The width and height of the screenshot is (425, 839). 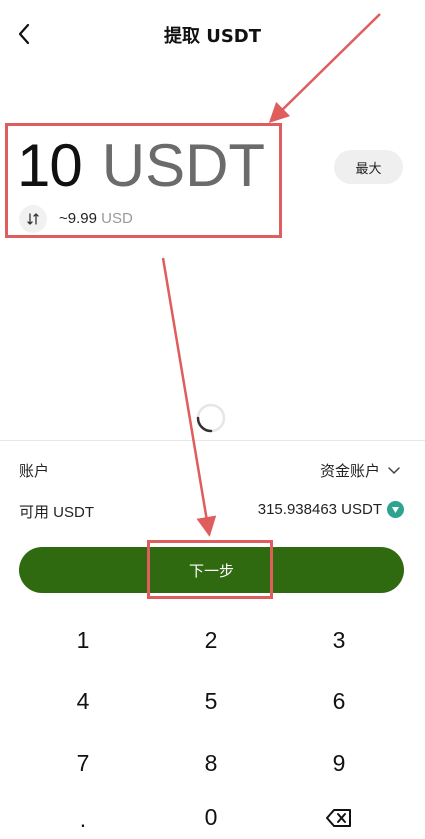 What do you see at coordinates (368, 167) in the screenshot?
I see `max-button: 最大` at bounding box center [368, 167].